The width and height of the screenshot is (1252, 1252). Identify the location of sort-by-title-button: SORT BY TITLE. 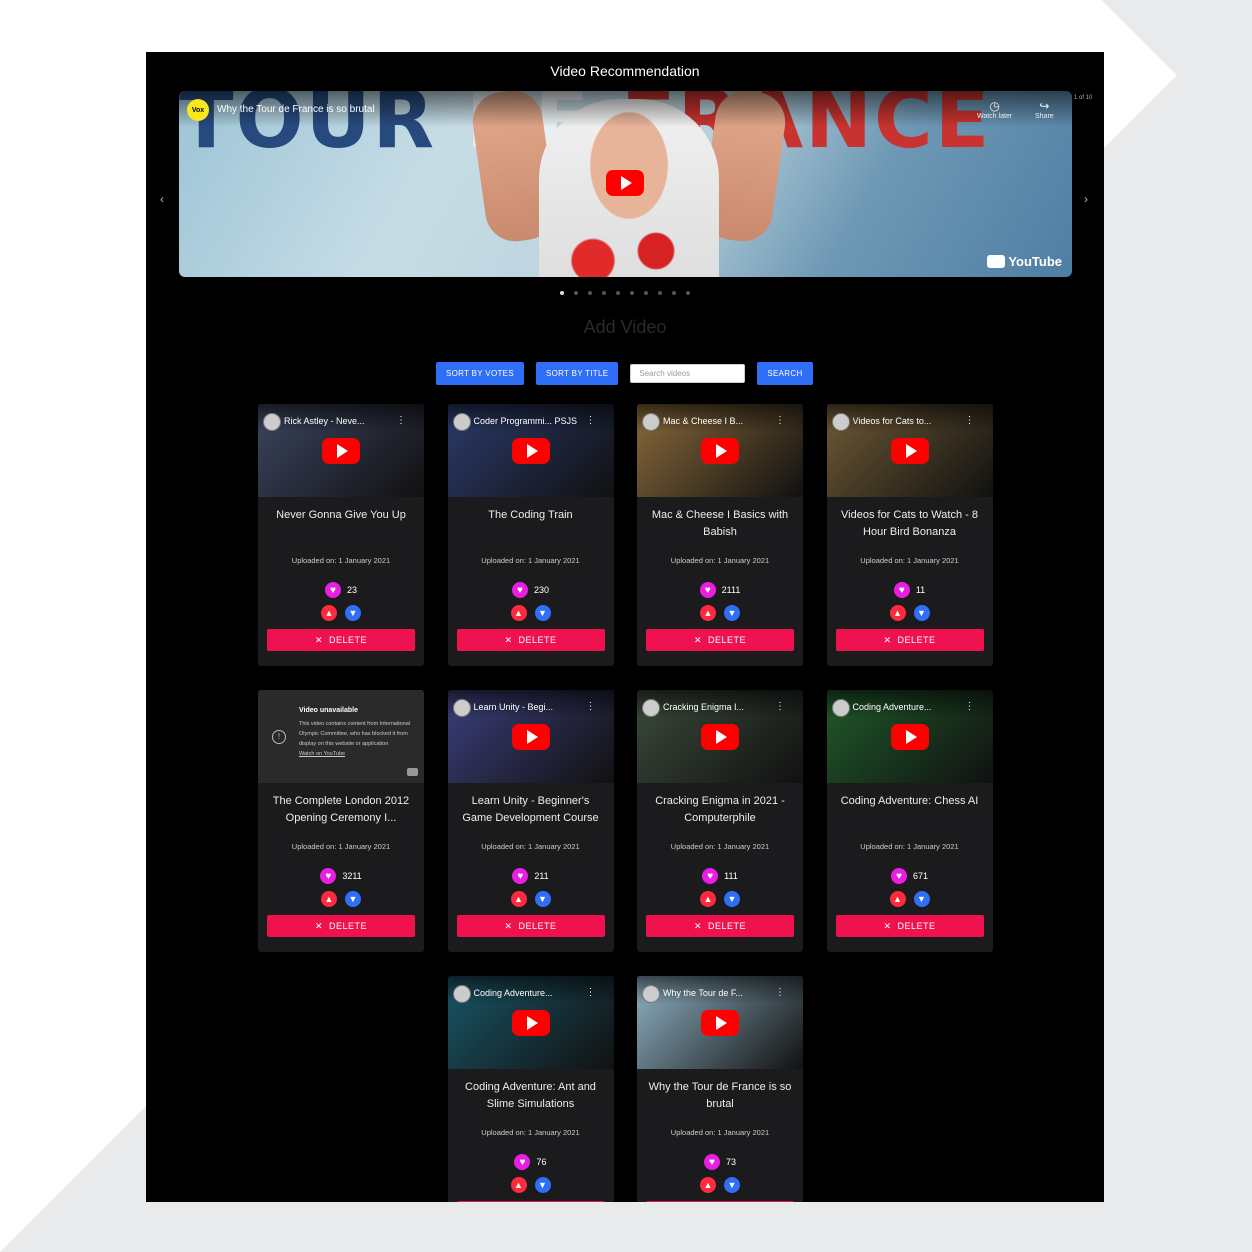
(577, 373).